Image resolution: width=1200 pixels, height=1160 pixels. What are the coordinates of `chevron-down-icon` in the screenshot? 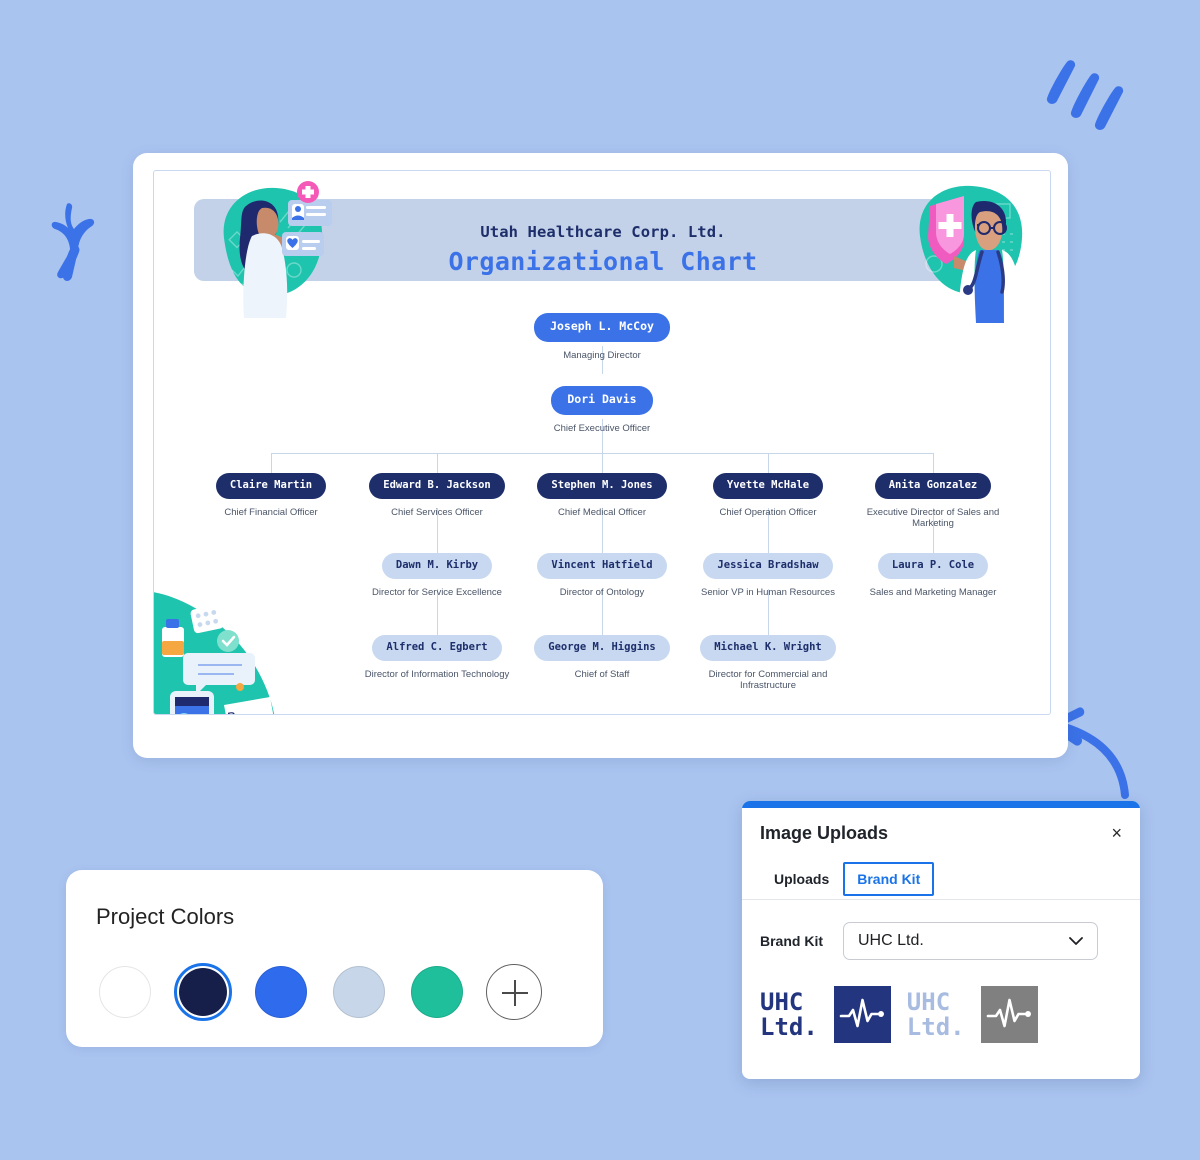 It's located at (1076, 940).